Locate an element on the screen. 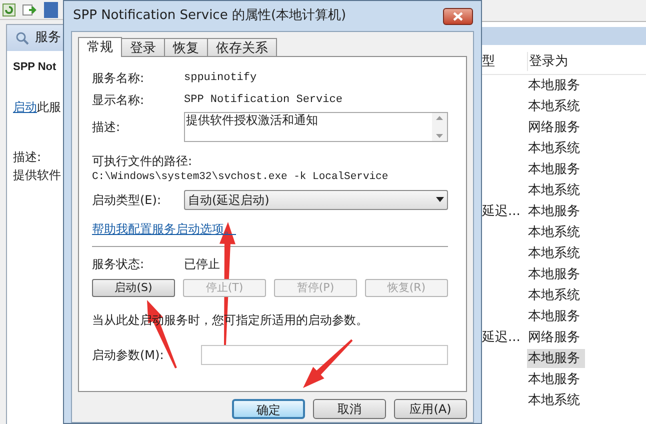 The width and height of the screenshot is (646, 424). tab: 登录 is located at coordinates (143, 47).